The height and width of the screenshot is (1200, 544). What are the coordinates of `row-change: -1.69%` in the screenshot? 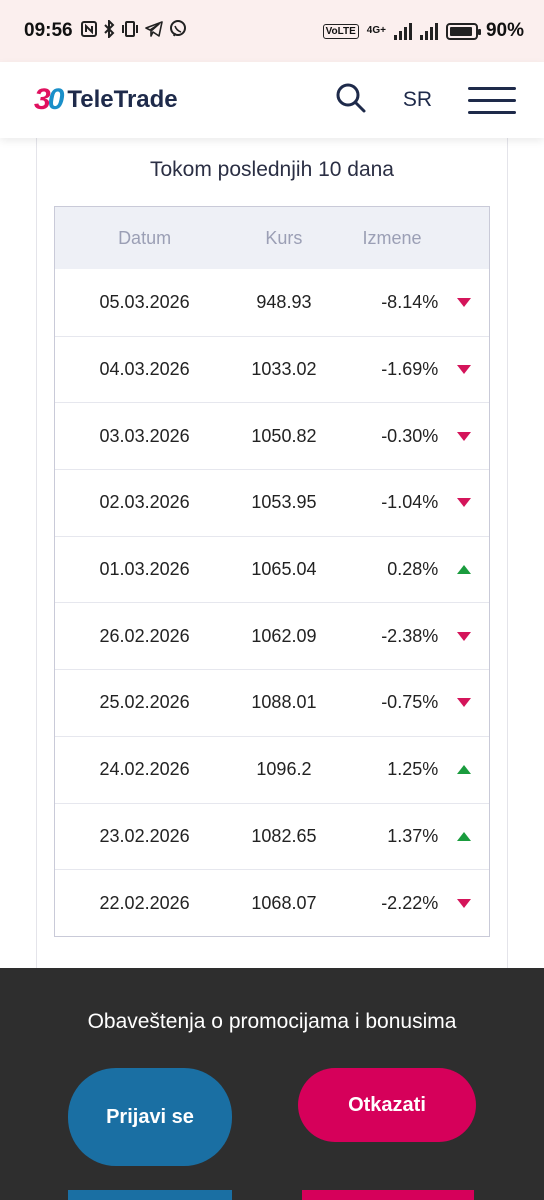 It's located at (410, 369).